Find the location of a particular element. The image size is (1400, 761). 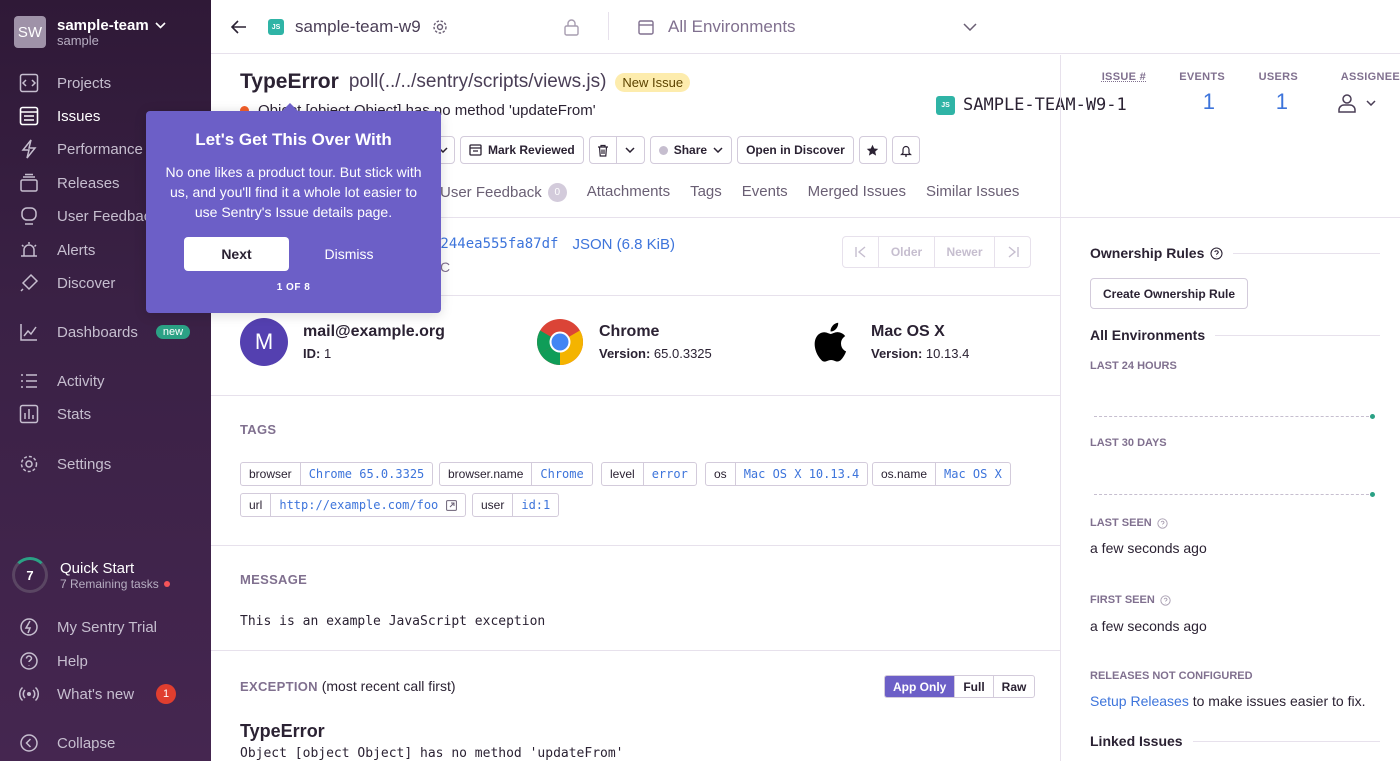

exception-hint: (most recent call first) is located at coordinates (388, 686).